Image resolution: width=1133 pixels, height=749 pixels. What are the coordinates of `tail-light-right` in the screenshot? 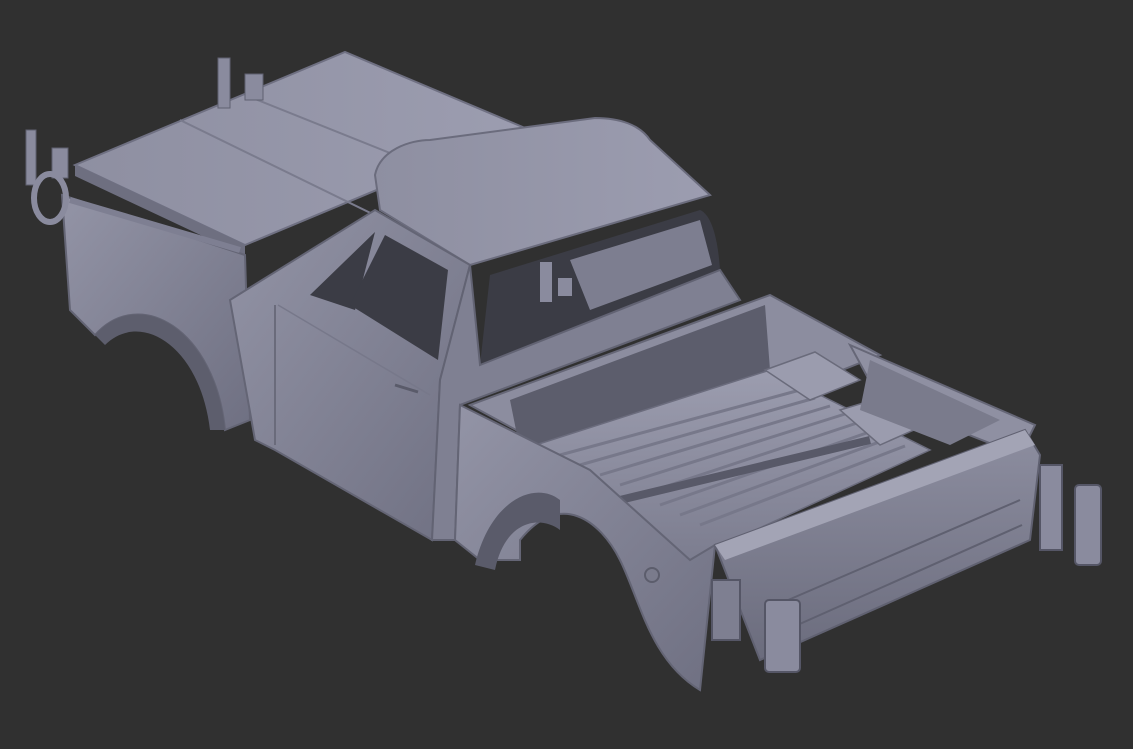 It's located at (1070, 515).